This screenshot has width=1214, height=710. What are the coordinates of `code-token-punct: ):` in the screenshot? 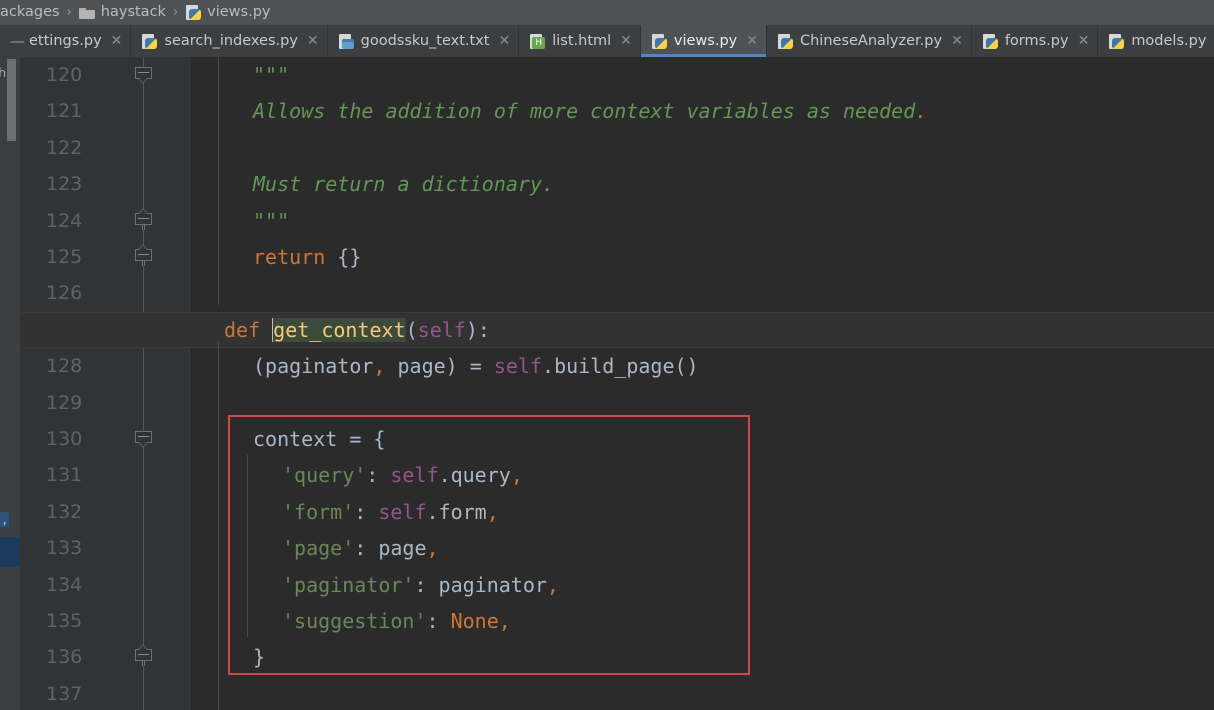 It's located at (477, 329).